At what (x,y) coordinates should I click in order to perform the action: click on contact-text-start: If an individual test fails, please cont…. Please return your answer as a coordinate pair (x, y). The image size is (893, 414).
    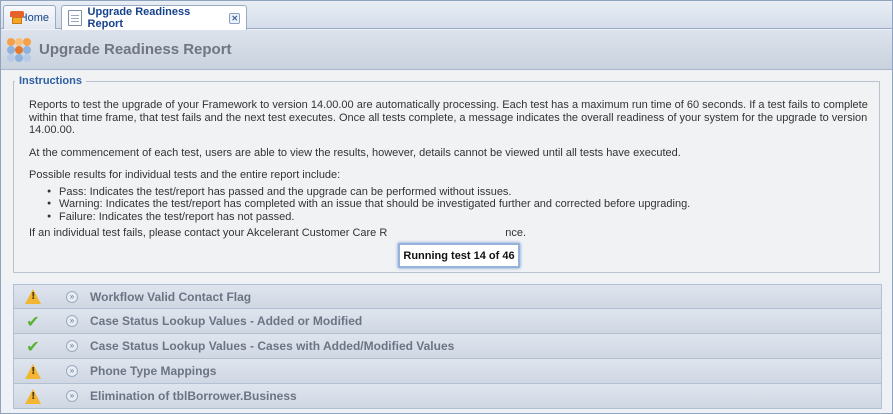
    Looking at the image, I should click on (208, 233).